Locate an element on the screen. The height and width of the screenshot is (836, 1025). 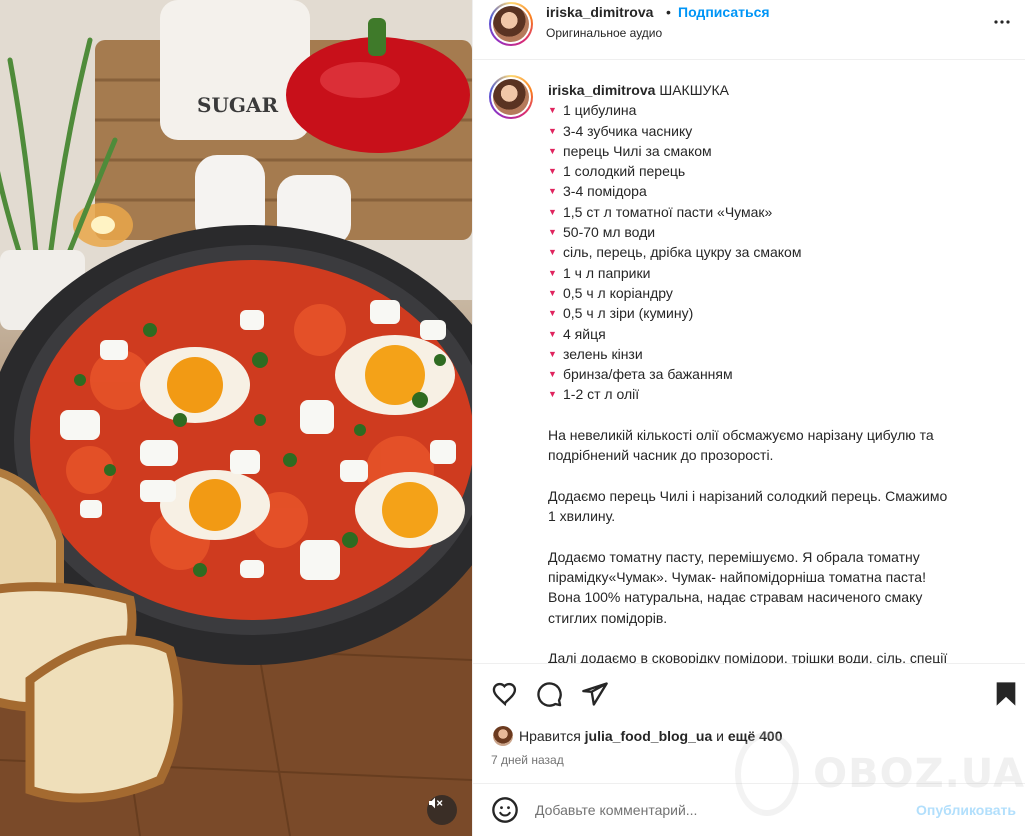
likes-prefix: Нравится is located at coordinates (550, 736).